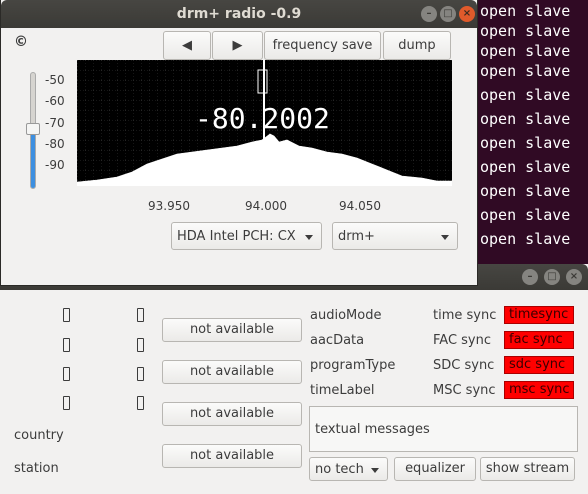  I want to click on main-titlebar: drm+ radio -0.9 – □ ×, so click(239, 14).